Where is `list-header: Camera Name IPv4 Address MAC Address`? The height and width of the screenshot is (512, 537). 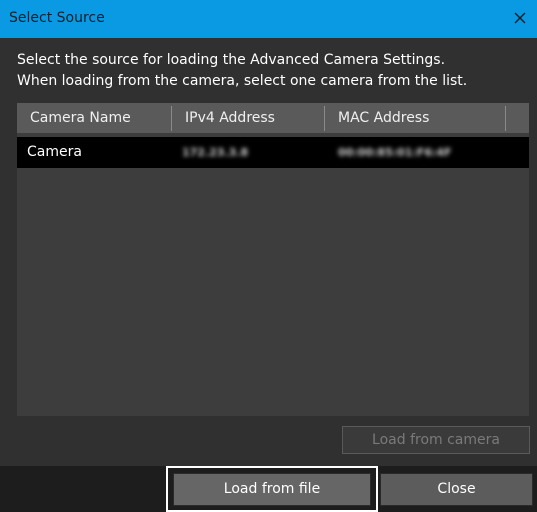 list-header: Camera Name IPv4 Address MAC Address is located at coordinates (273, 118).